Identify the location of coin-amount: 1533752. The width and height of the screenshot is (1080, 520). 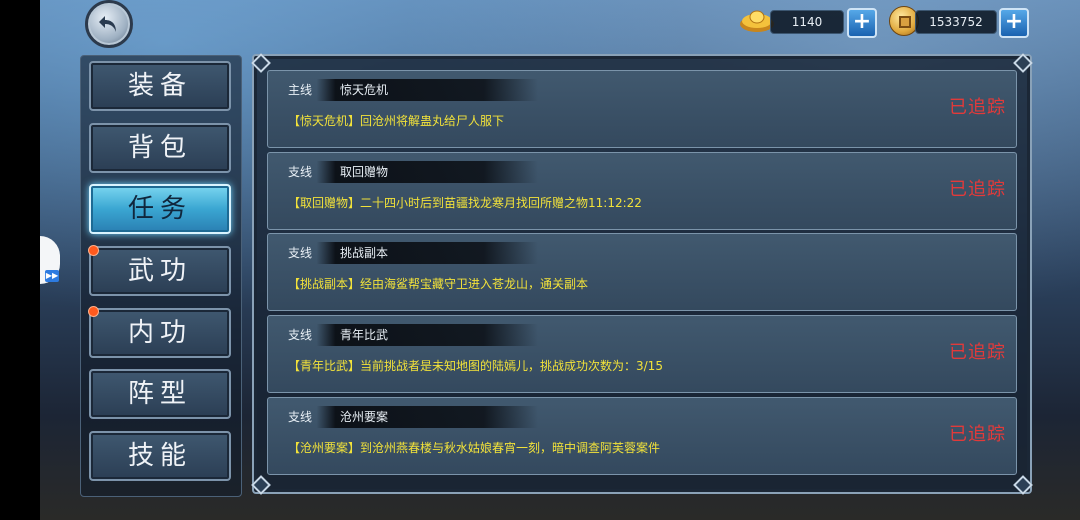
(956, 22).